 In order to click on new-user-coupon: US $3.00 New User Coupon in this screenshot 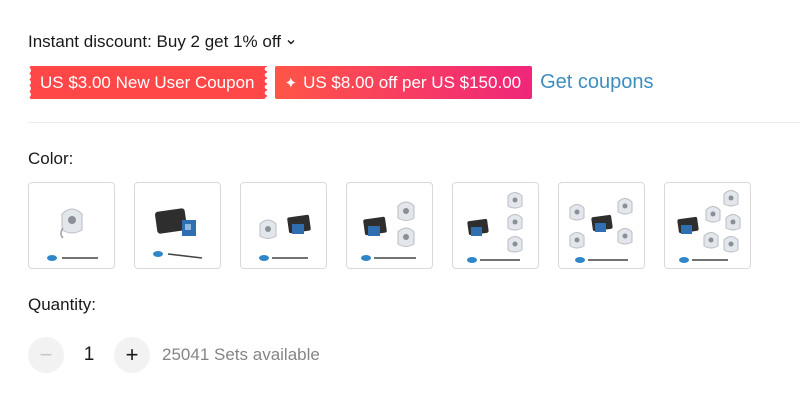, I will do `click(147, 82)`.